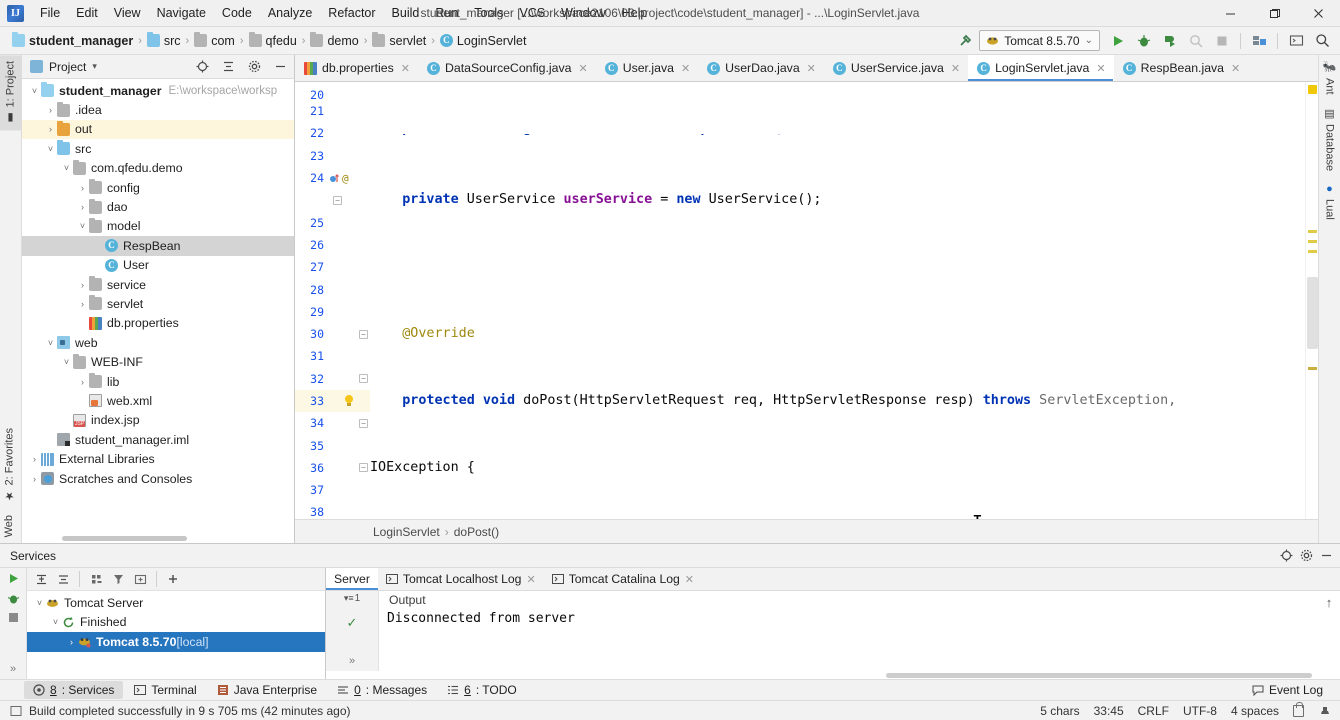 This screenshot has height=720, width=1340. I want to click on log-horizontal-scrollb, so click(833, 675).